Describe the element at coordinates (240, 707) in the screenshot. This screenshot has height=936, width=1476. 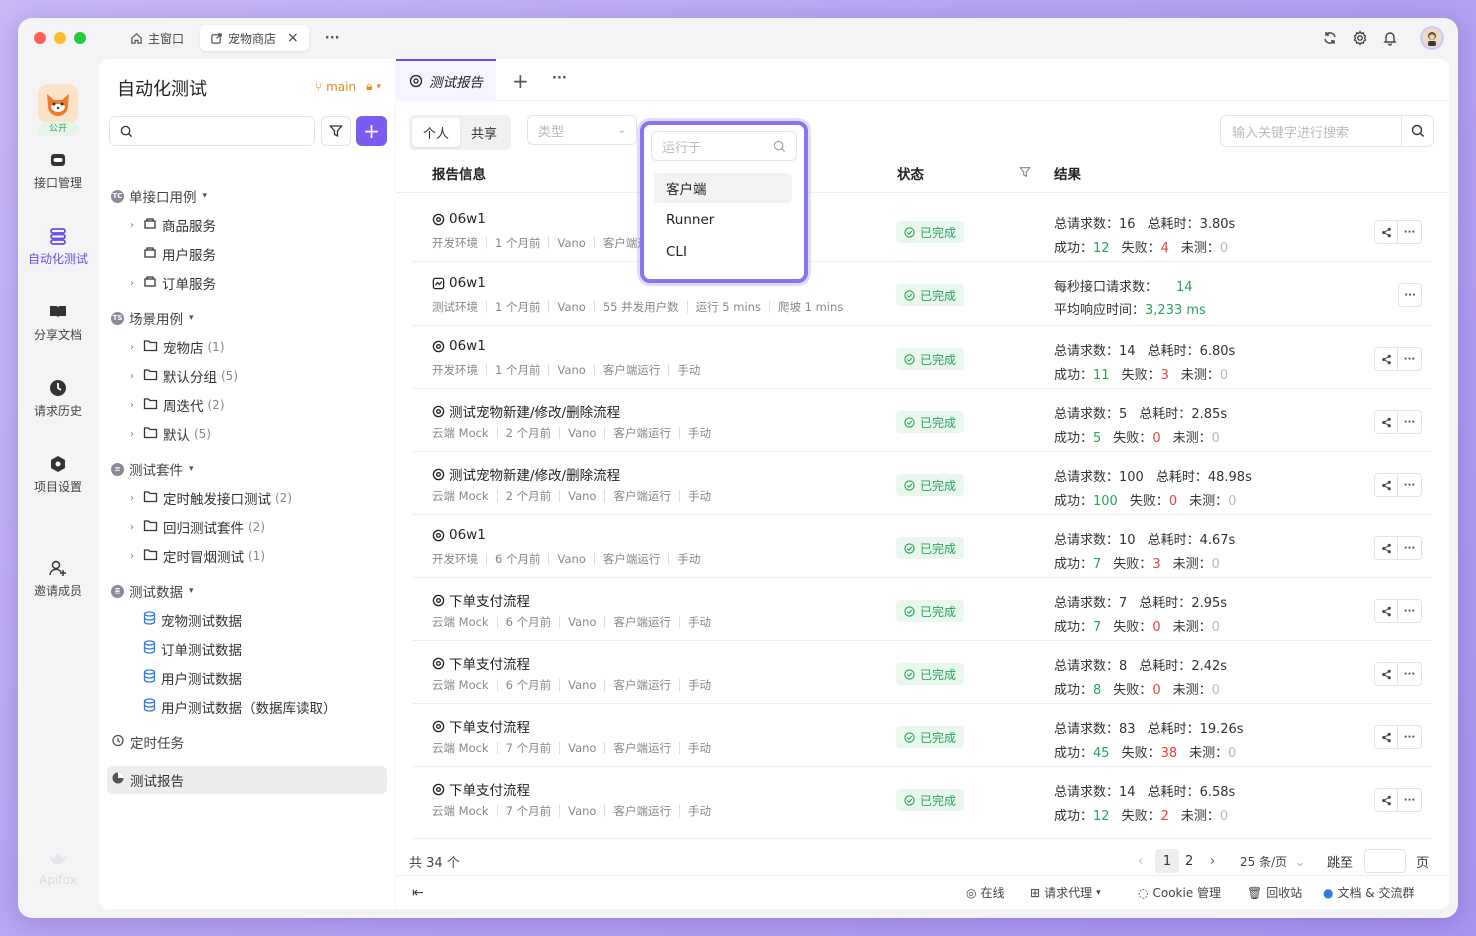
I see `tree-item: 用户测试数据（数据库读取）` at that location.